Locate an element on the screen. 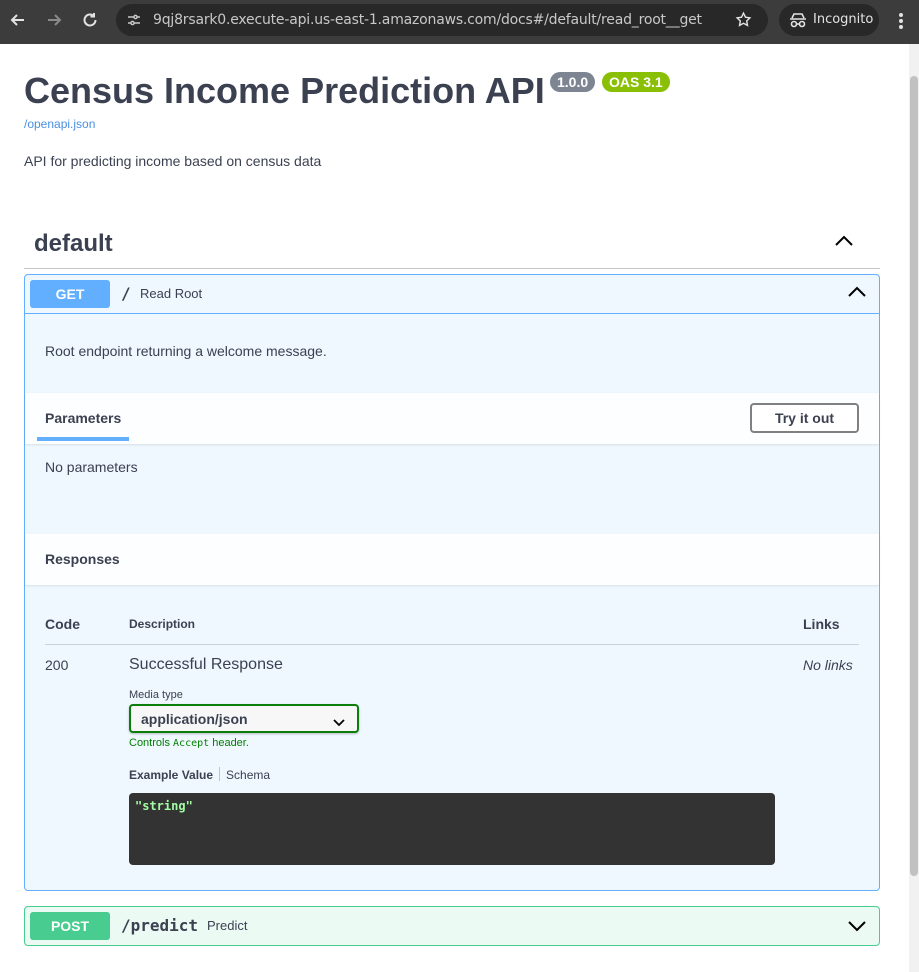 Image resolution: width=919 pixels, height=972 pixels. no-parameters-text: No parameters is located at coordinates (91, 467).